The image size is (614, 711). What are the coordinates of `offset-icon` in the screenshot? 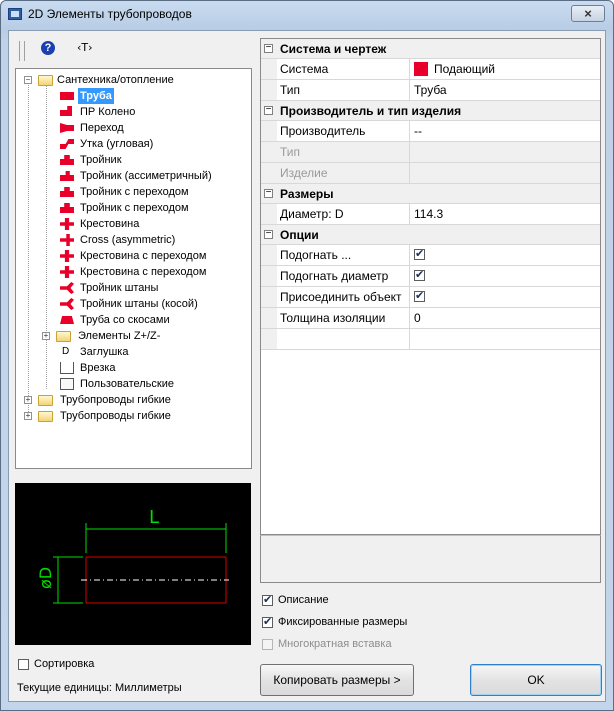 It's located at (67, 144).